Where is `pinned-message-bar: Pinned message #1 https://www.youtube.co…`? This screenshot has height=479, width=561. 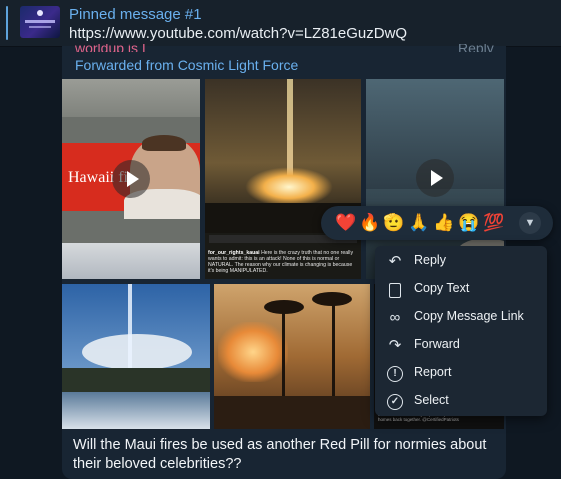 pinned-message-bar: Pinned message #1 https://www.youtube.co… is located at coordinates (280, 23).